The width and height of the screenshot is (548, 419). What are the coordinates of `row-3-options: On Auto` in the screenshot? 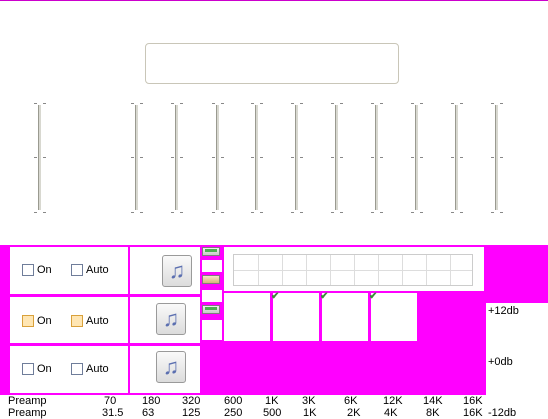 It's located at (69, 369).